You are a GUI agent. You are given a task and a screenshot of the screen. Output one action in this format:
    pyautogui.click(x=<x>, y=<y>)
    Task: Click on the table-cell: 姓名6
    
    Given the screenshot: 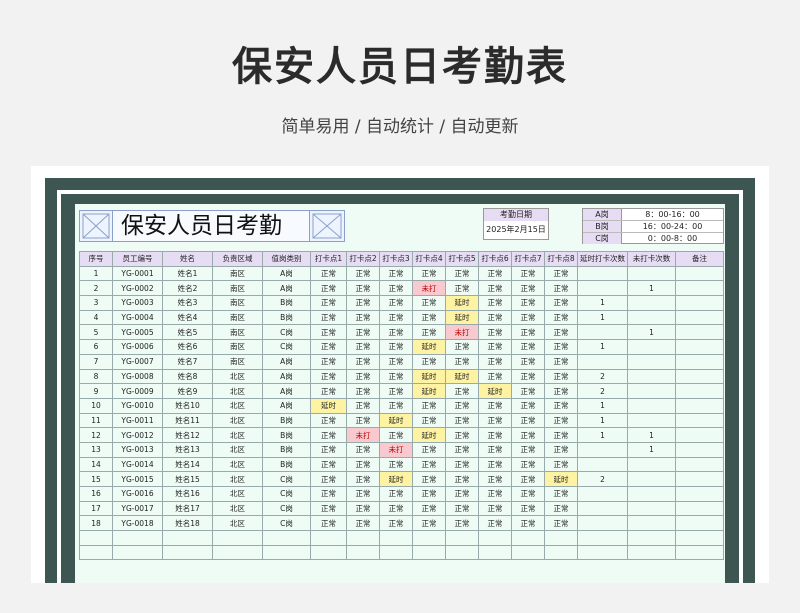 What is the action you would take?
    pyautogui.click(x=187, y=347)
    